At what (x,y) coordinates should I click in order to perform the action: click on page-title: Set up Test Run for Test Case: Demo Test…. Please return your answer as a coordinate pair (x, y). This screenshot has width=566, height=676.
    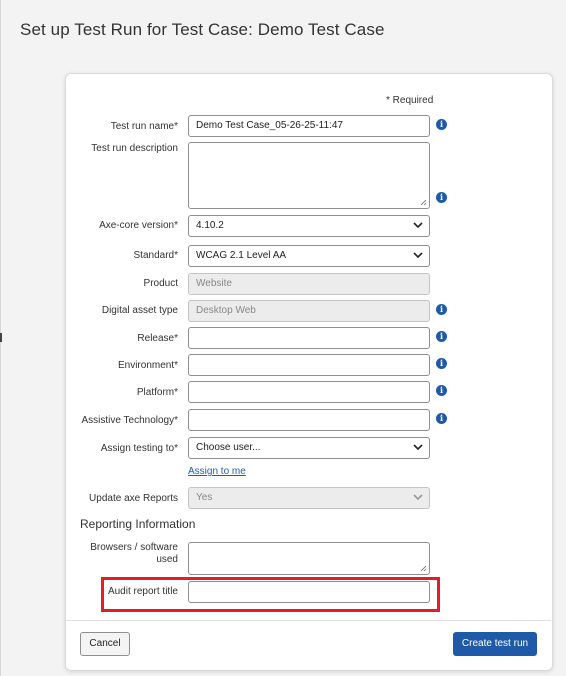
    Looking at the image, I should click on (202, 29).